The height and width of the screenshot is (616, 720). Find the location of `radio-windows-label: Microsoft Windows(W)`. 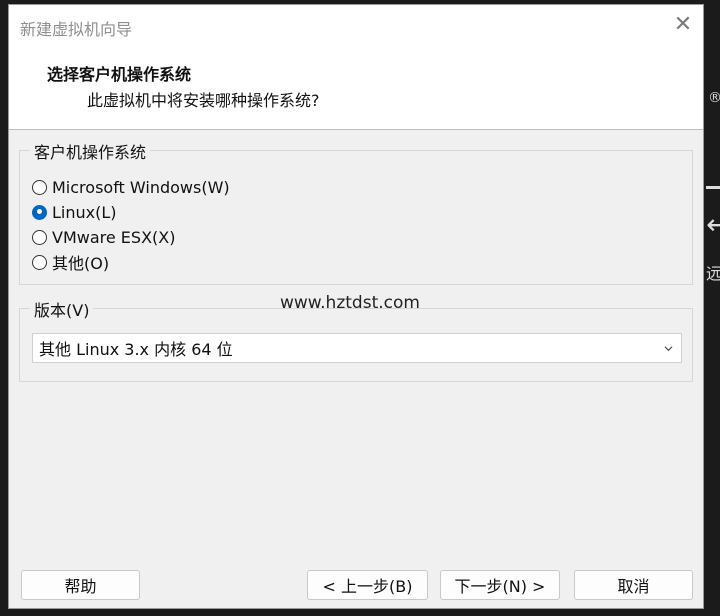

radio-windows-label: Microsoft Windows(W) is located at coordinates (141, 187).